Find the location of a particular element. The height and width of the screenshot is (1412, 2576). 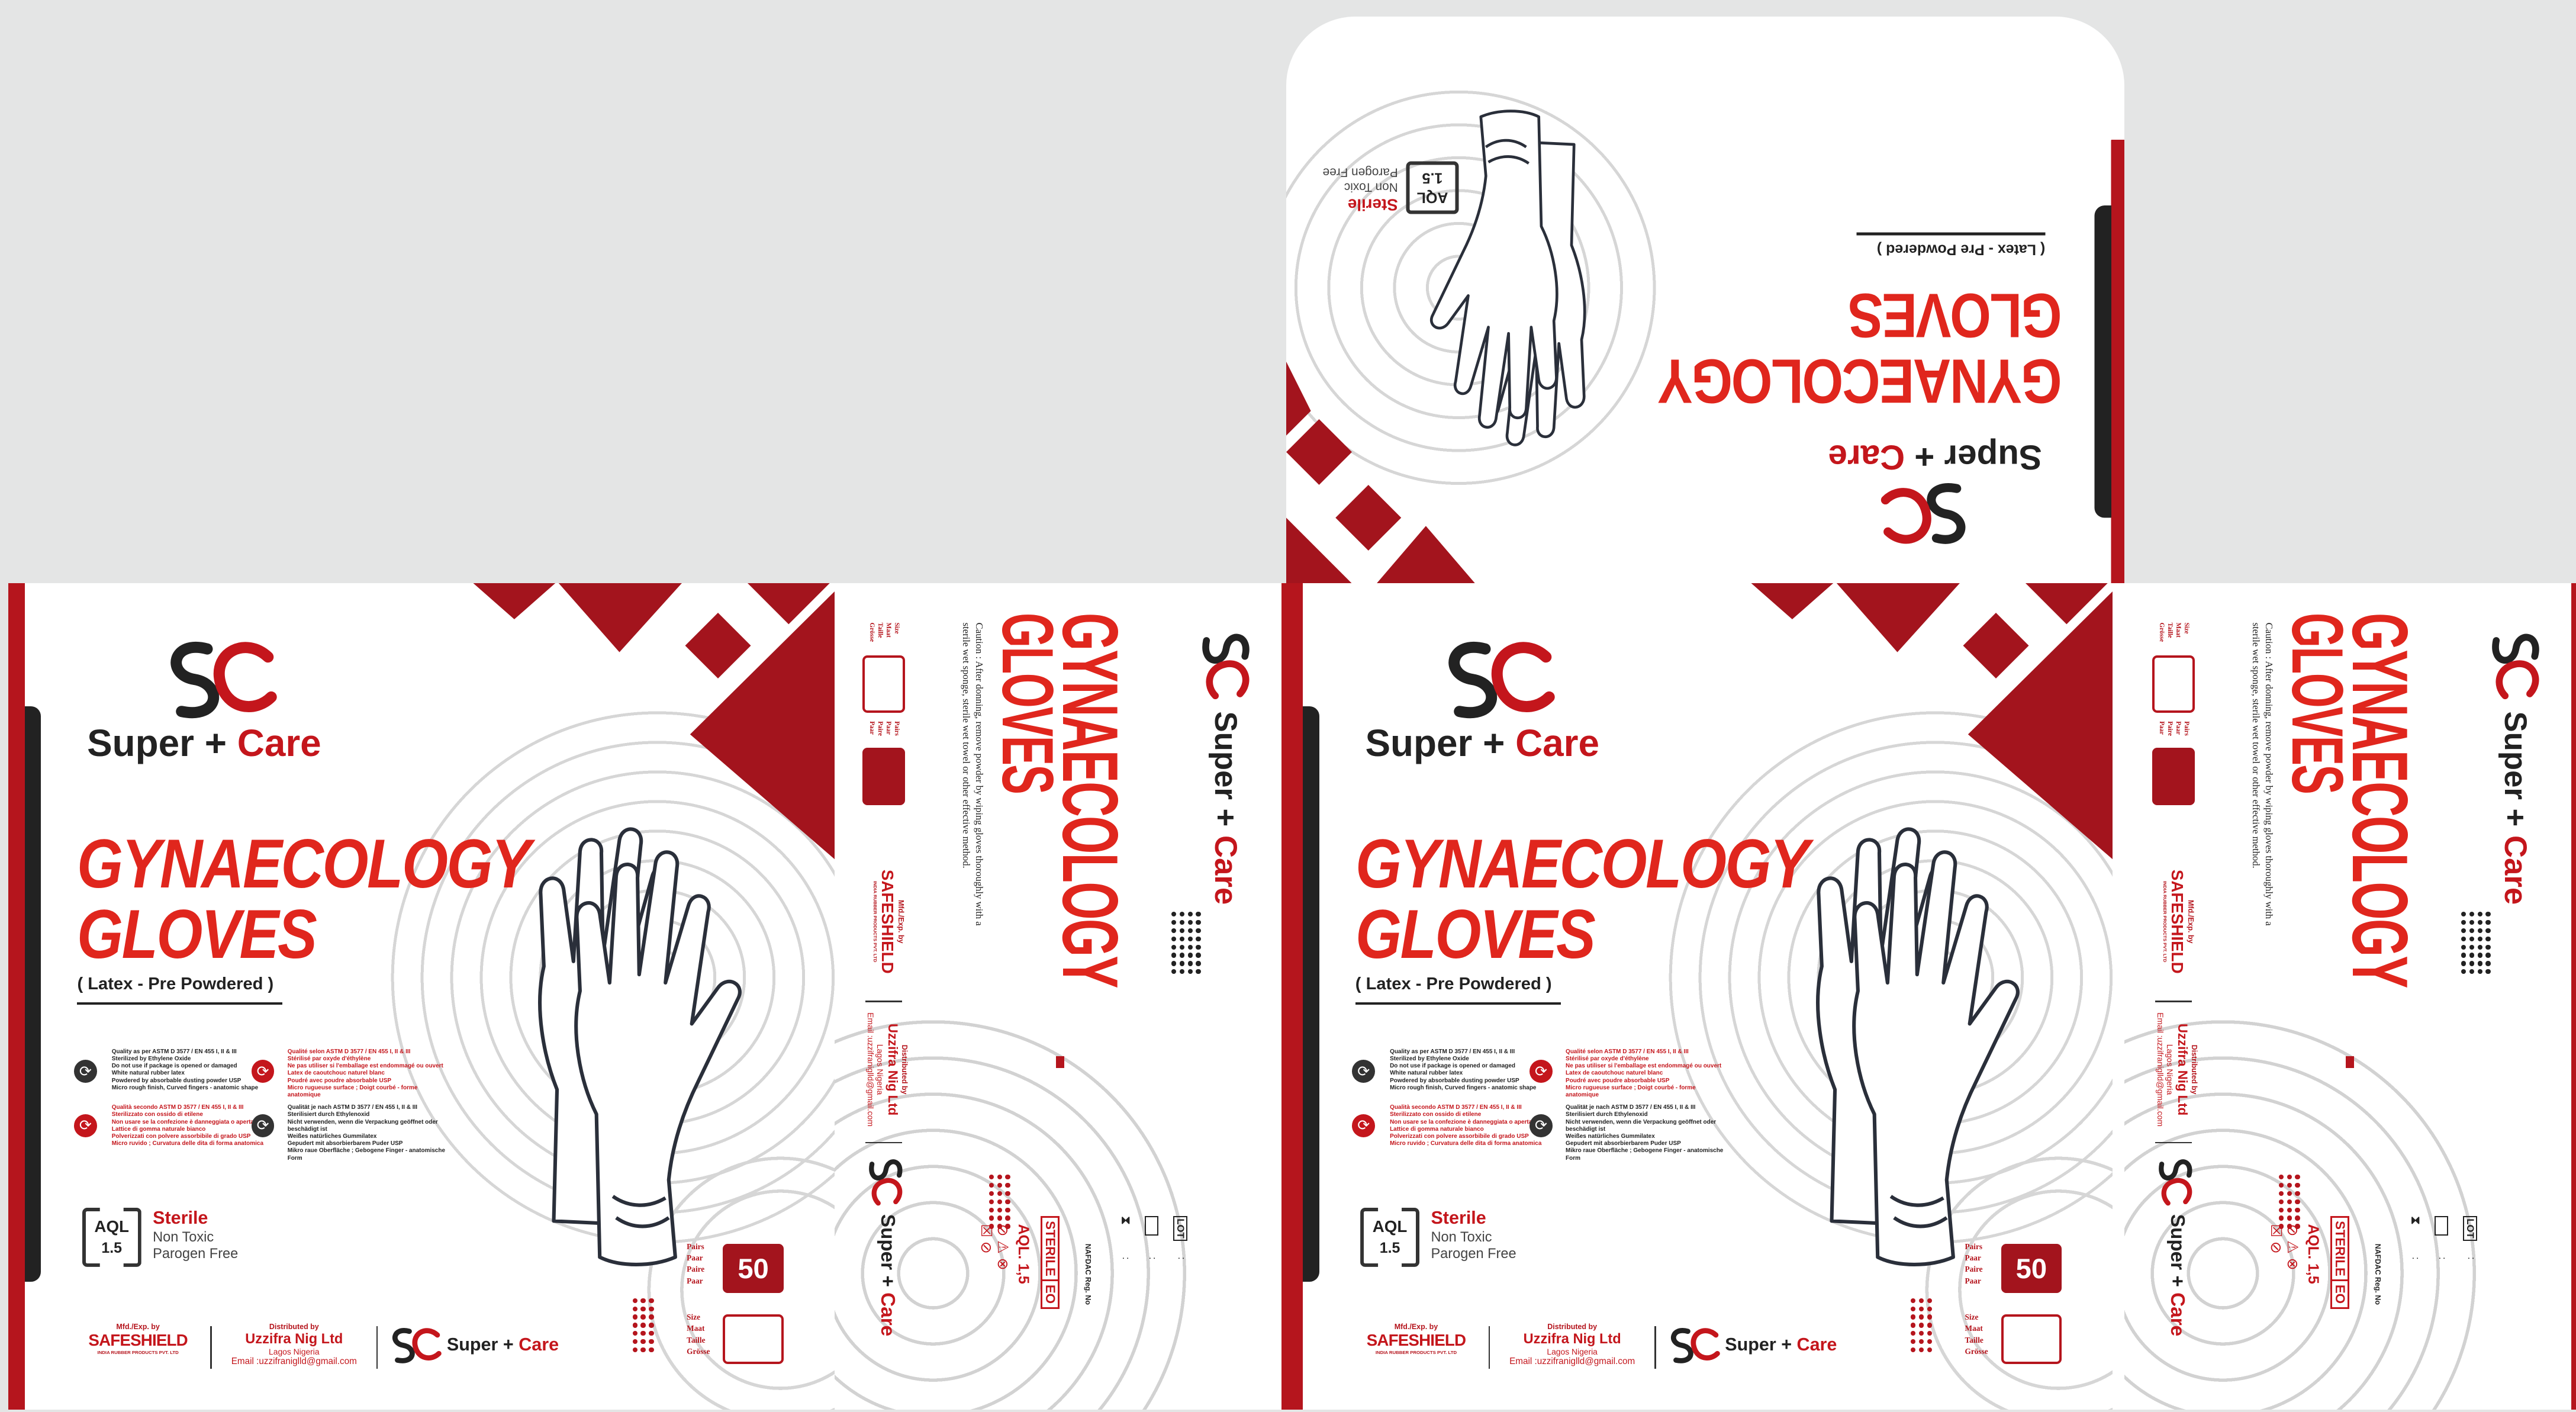

aql-side-label: AQL. 1,5 is located at coordinates (1024, 1254).